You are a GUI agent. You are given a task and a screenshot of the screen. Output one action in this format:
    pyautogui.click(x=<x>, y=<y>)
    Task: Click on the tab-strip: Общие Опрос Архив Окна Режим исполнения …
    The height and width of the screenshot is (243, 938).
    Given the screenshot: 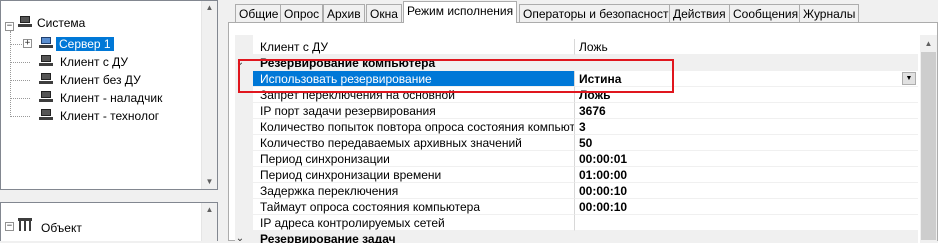 What is the action you would take?
    pyautogui.click(x=583, y=12)
    